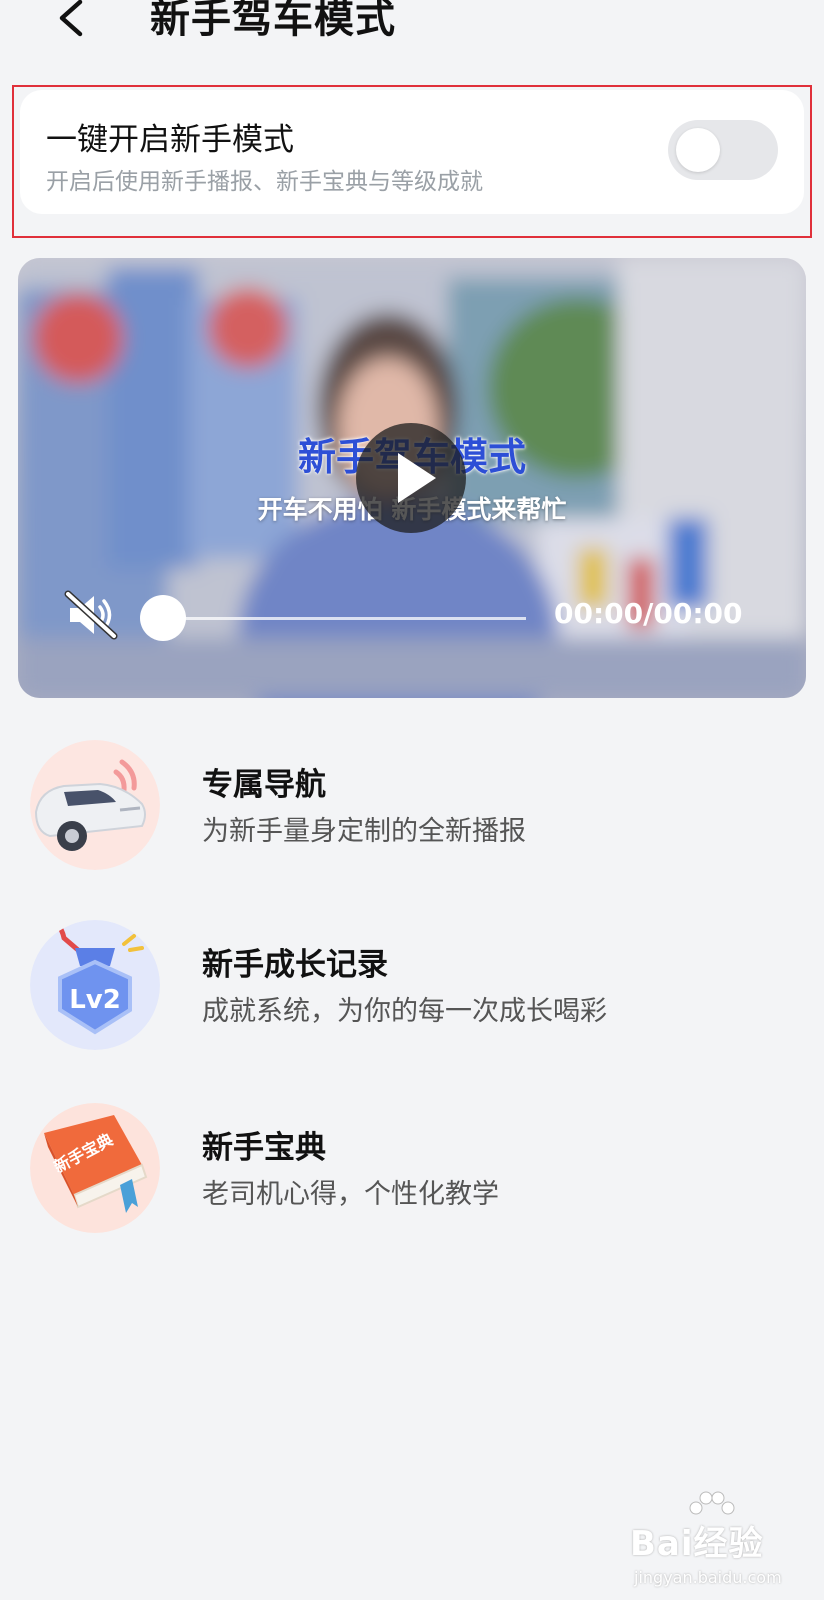 This screenshot has height=1600, width=824. Describe the element at coordinates (412, 985) in the screenshot. I see `feature-growth-record: Lv2 新手成长记录 成就系统，为你的每一次成长喝彩` at that location.